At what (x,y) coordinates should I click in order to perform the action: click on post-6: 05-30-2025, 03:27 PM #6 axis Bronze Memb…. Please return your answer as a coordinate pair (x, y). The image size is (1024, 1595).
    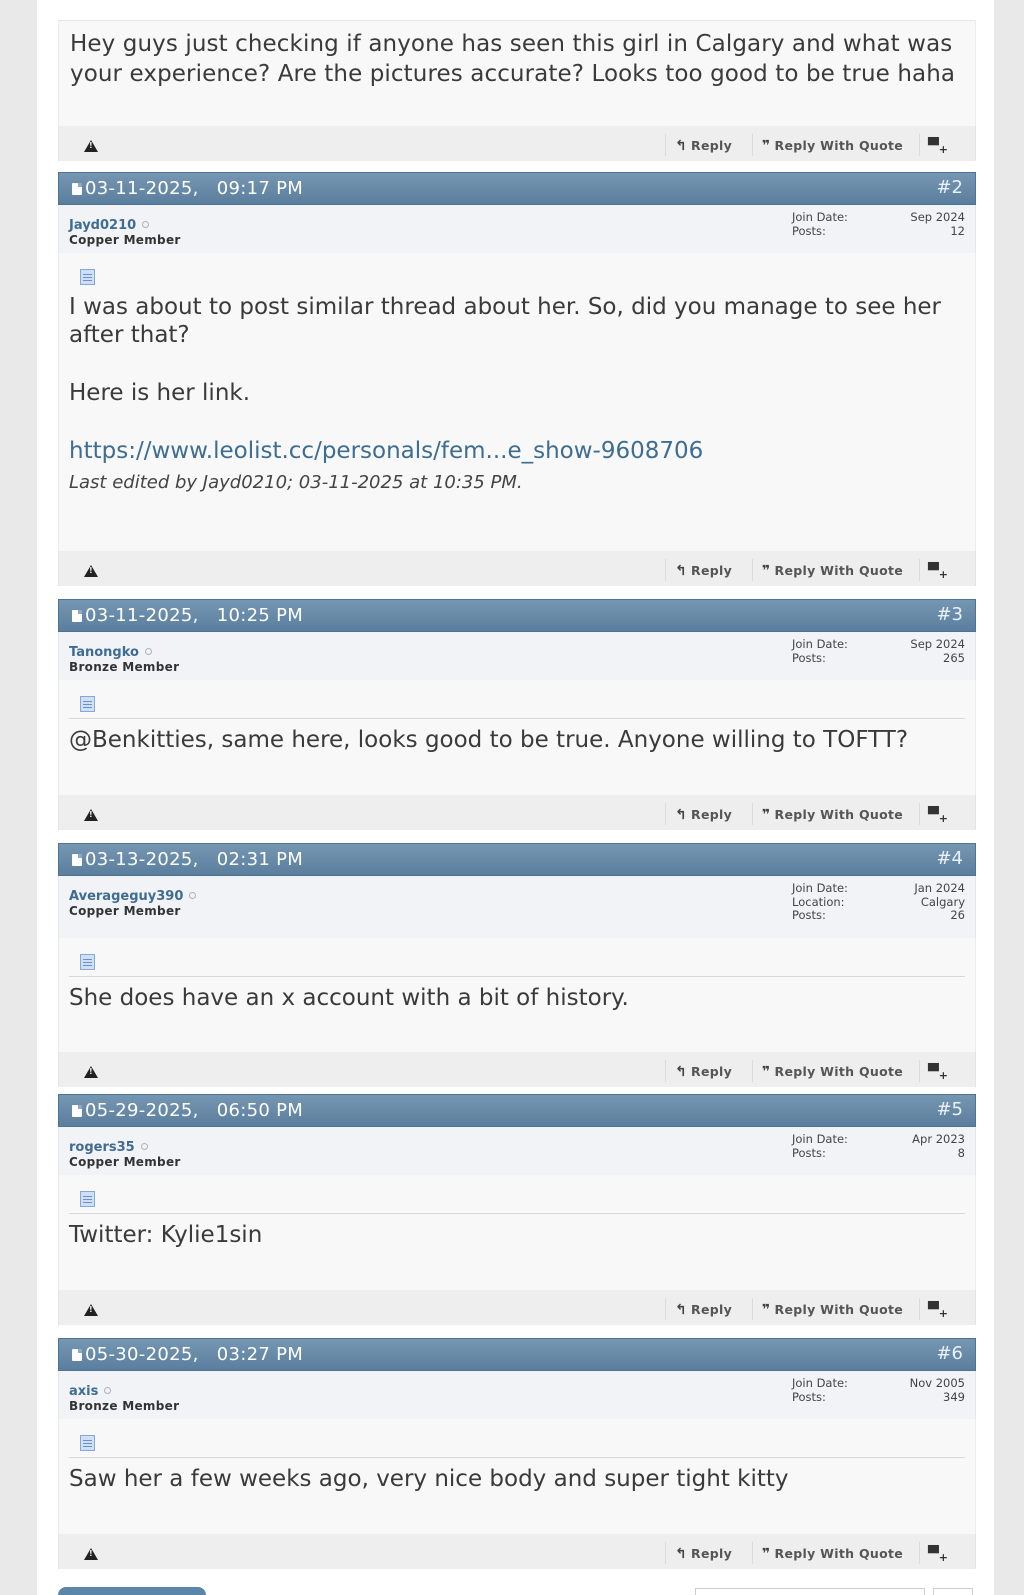
    Looking at the image, I should click on (517, 1453).